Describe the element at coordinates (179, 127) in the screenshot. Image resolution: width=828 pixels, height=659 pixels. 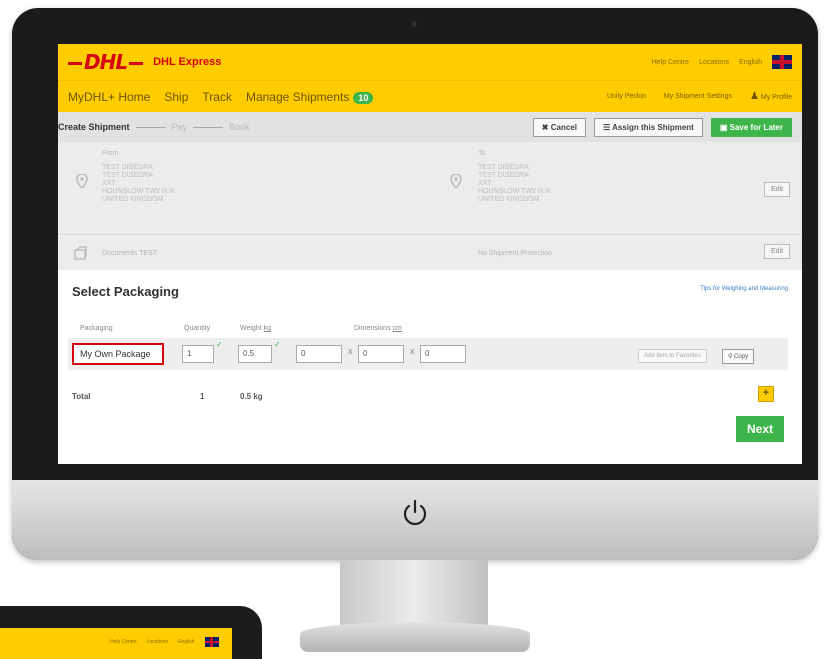
I see `step-pay: Pay` at that location.